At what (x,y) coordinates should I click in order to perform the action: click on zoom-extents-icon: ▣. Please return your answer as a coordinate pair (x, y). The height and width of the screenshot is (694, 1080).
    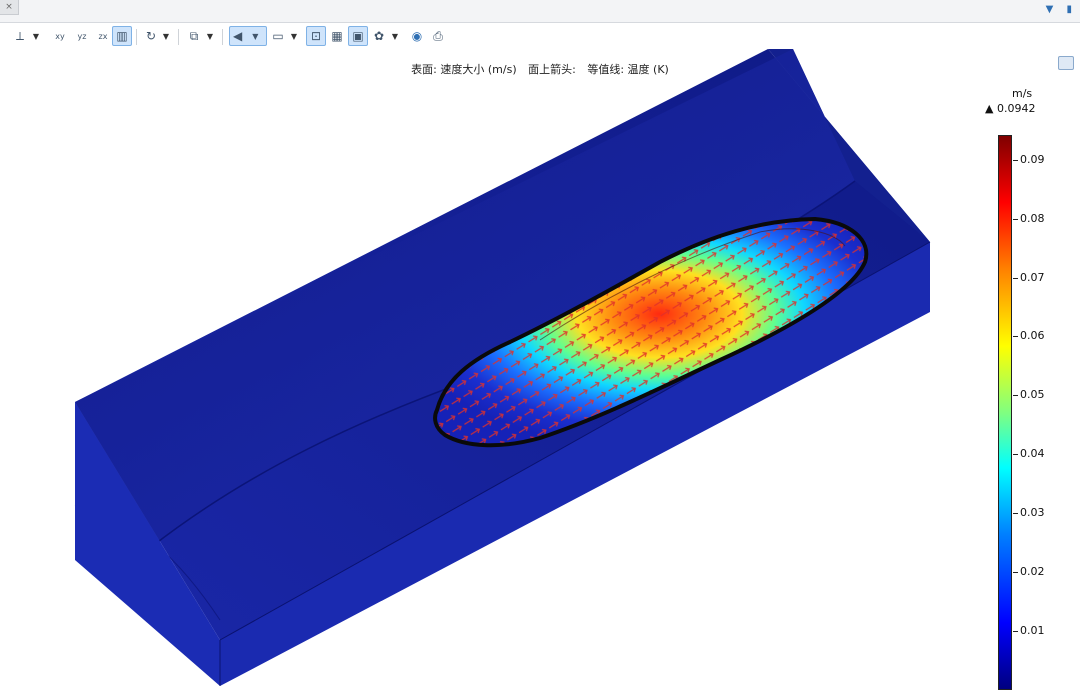
    Looking at the image, I should click on (358, 36).